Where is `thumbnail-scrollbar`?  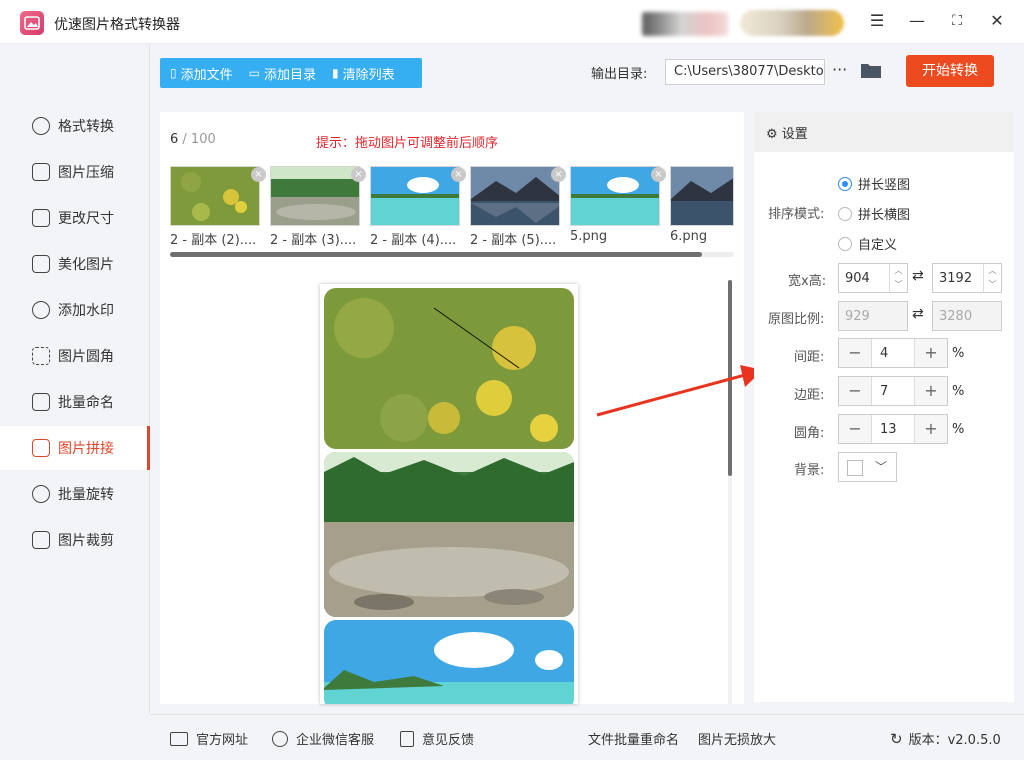 thumbnail-scrollbar is located at coordinates (452, 254).